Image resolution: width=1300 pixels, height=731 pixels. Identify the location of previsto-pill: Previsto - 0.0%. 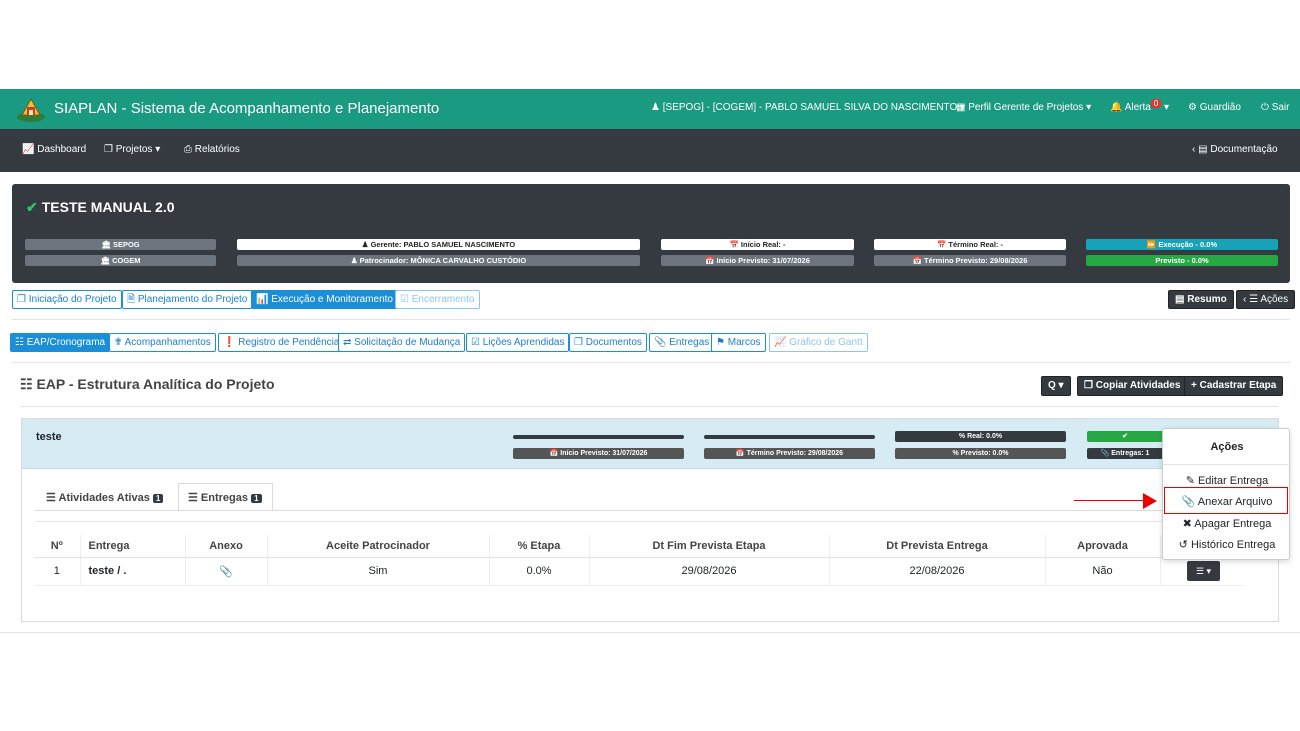
(1182, 260).